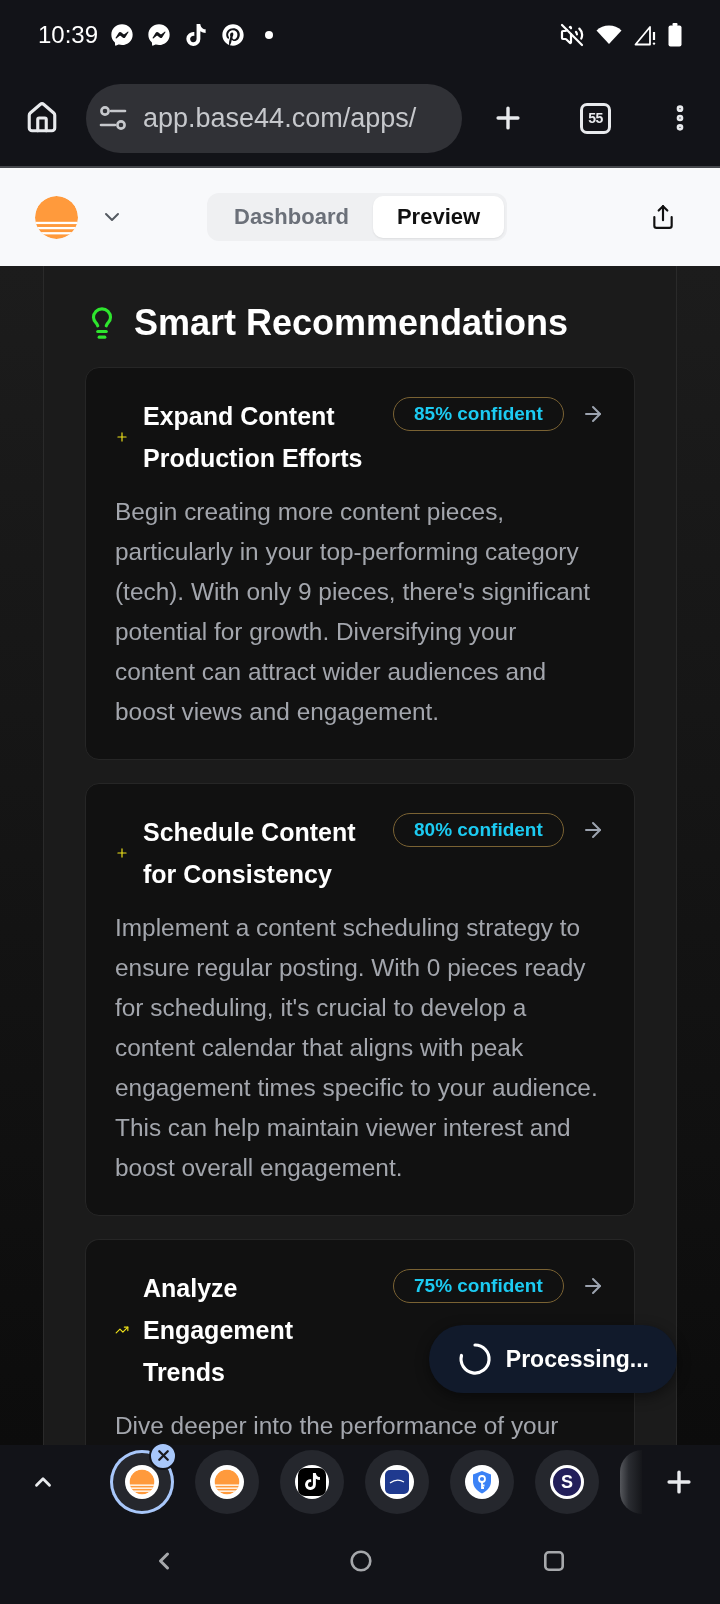 Image resolution: width=720 pixels, height=1604 pixels. I want to click on recommendation-title: Schedule Content for Consistency, so click(250, 853).